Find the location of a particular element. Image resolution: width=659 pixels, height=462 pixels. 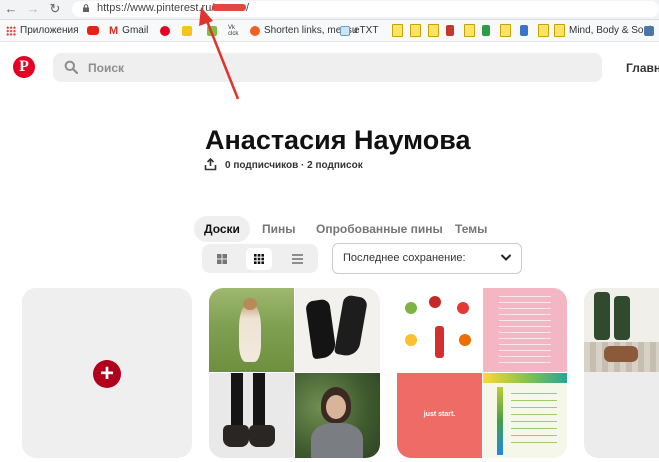

board-image-rain-boots is located at coordinates (621, 330).